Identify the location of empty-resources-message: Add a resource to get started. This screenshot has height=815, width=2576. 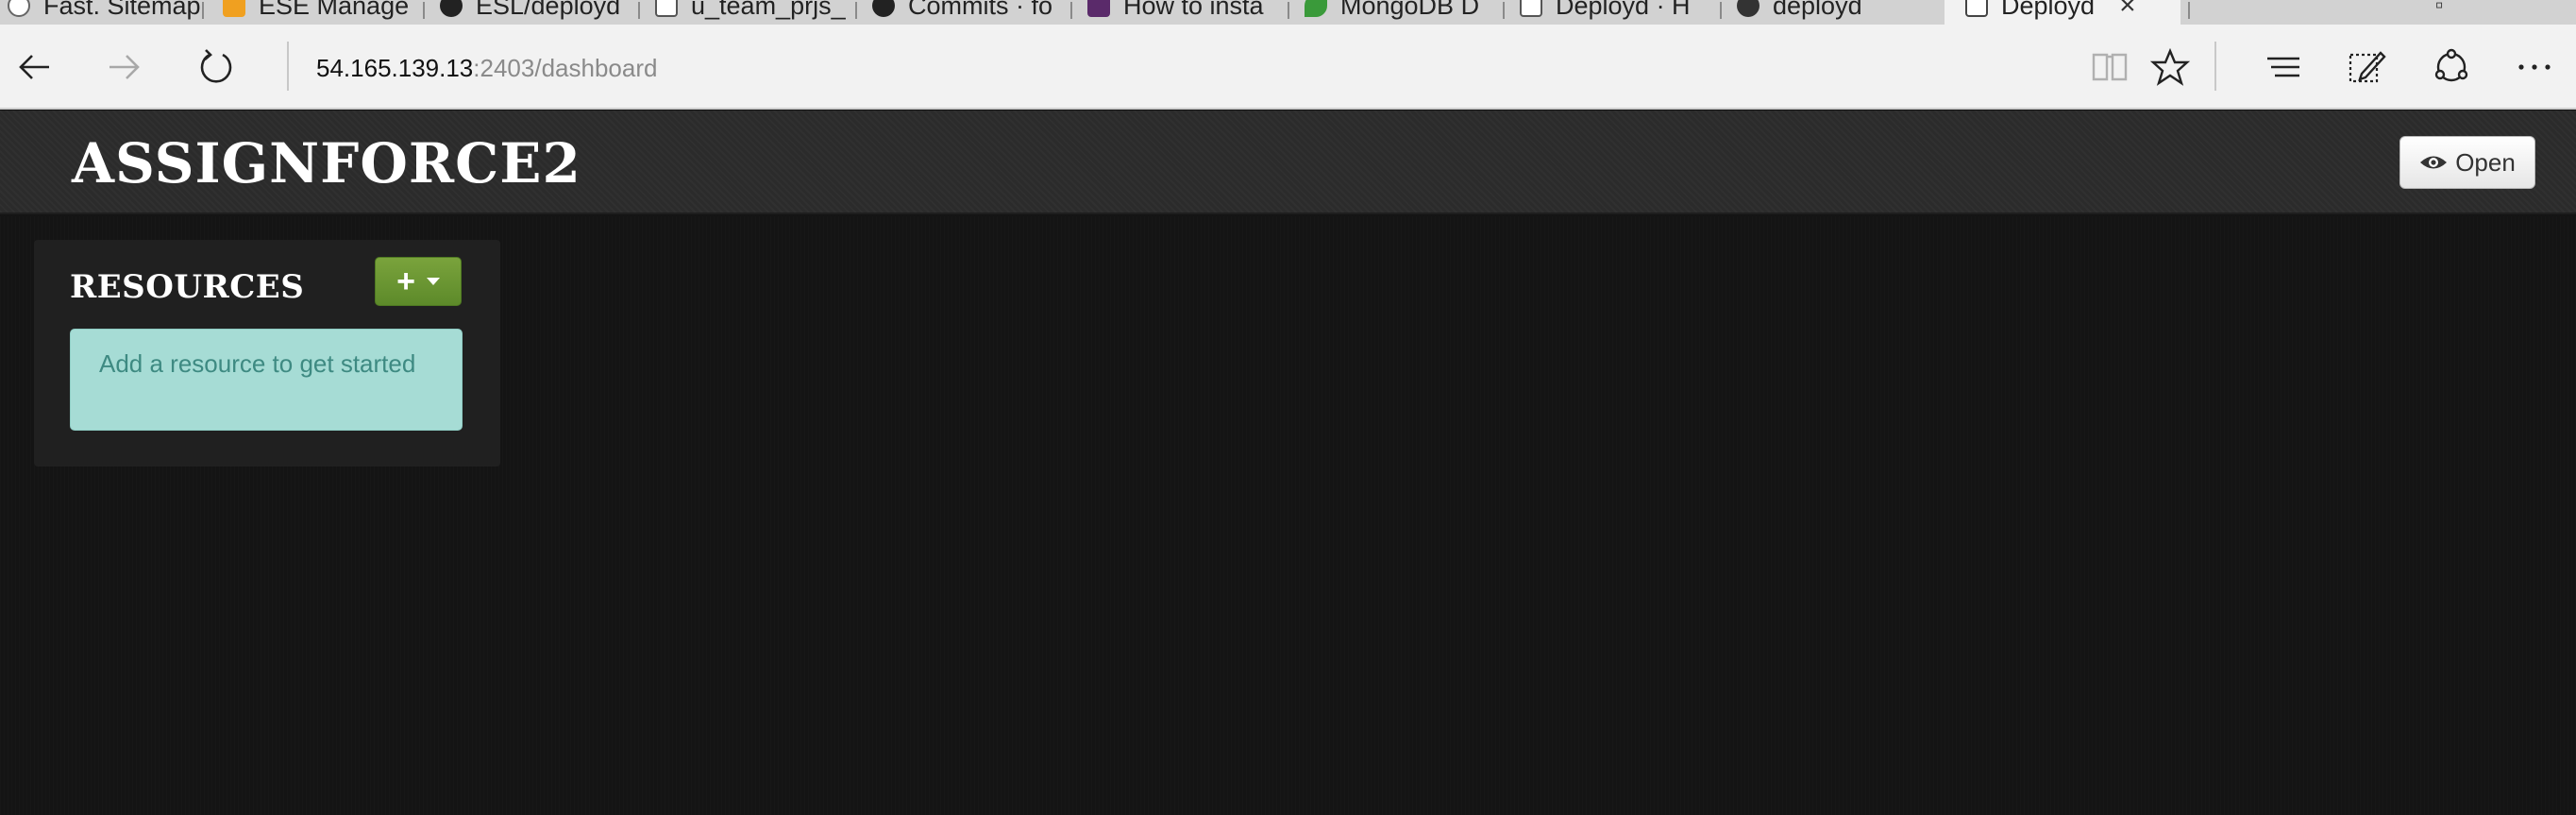
(266, 380).